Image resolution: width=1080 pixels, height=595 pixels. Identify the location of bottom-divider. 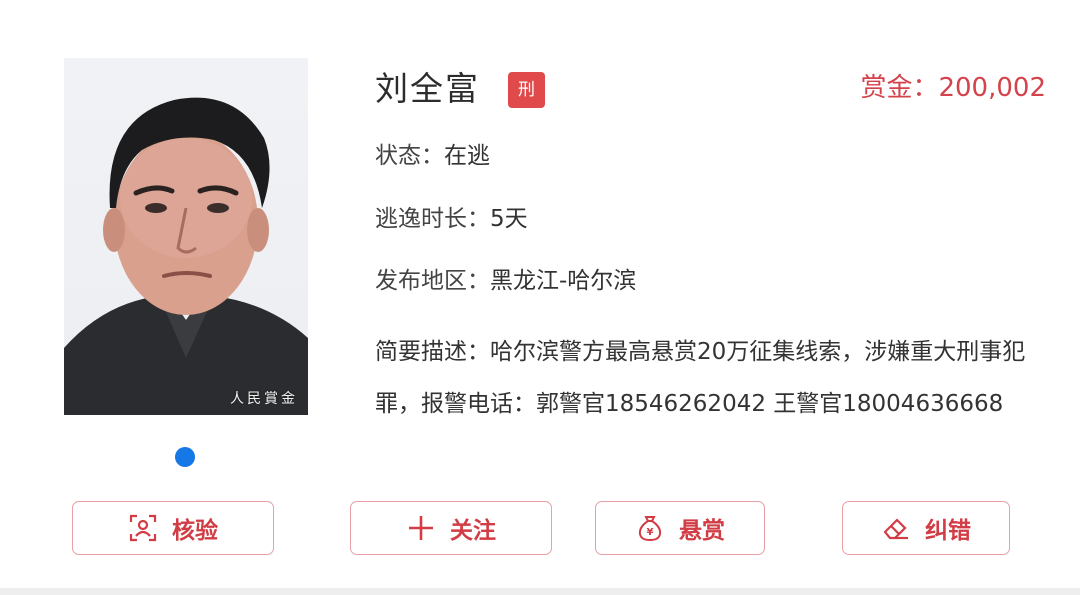
(540, 591).